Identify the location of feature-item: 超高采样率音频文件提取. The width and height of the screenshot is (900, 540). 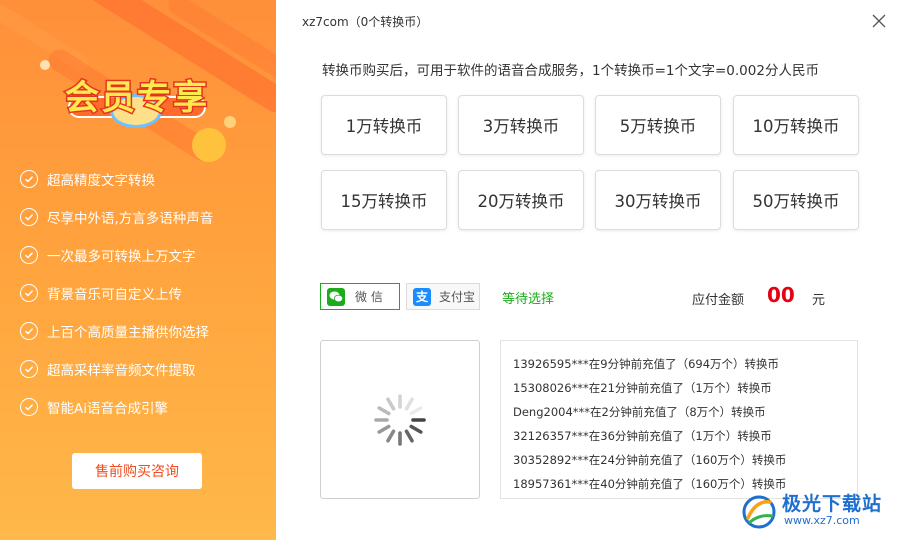
(116, 369).